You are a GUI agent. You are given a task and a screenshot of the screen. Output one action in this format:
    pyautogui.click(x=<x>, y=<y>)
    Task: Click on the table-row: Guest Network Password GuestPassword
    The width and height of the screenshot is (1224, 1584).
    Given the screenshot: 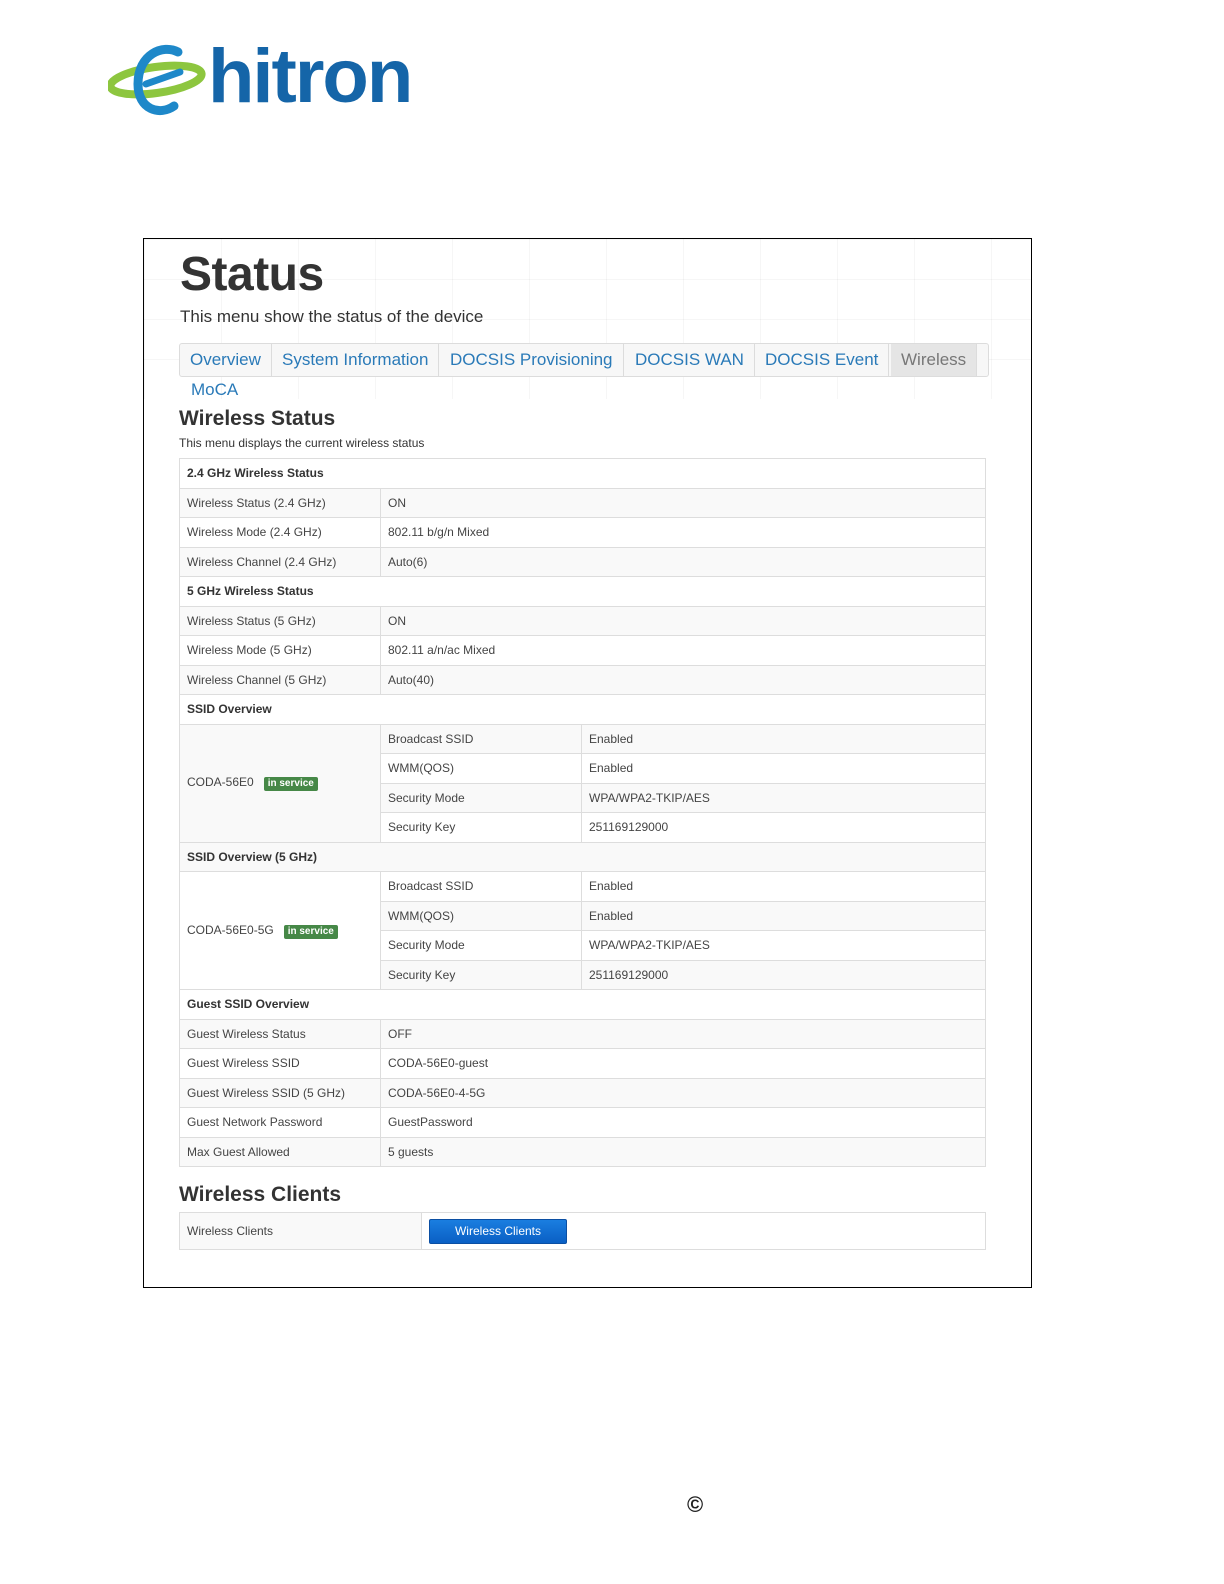 What is the action you would take?
    pyautogui.click(x=582, y=1122)
    